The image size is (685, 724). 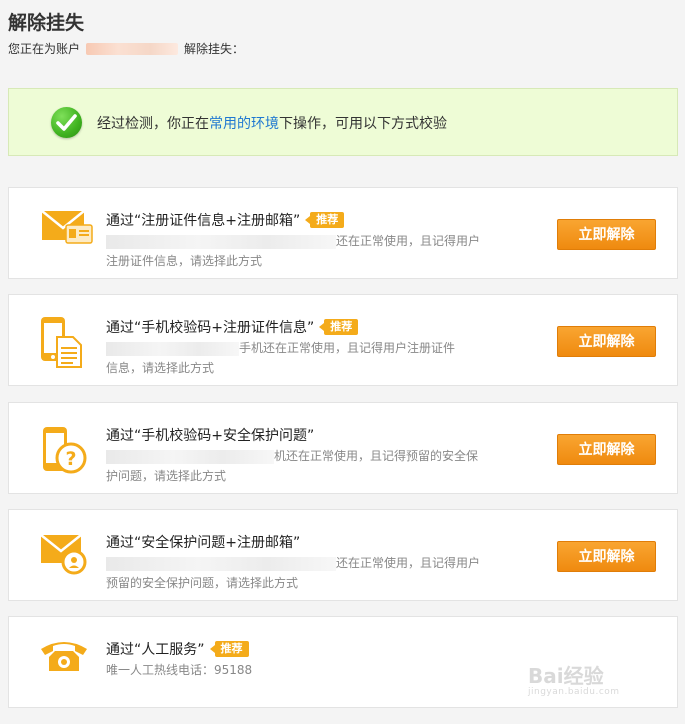 What do you see at coordinates (606, 341) in the screenshot?
I see `unlock-button-phone-id: 立即解除` at bounding box center [606, 341].